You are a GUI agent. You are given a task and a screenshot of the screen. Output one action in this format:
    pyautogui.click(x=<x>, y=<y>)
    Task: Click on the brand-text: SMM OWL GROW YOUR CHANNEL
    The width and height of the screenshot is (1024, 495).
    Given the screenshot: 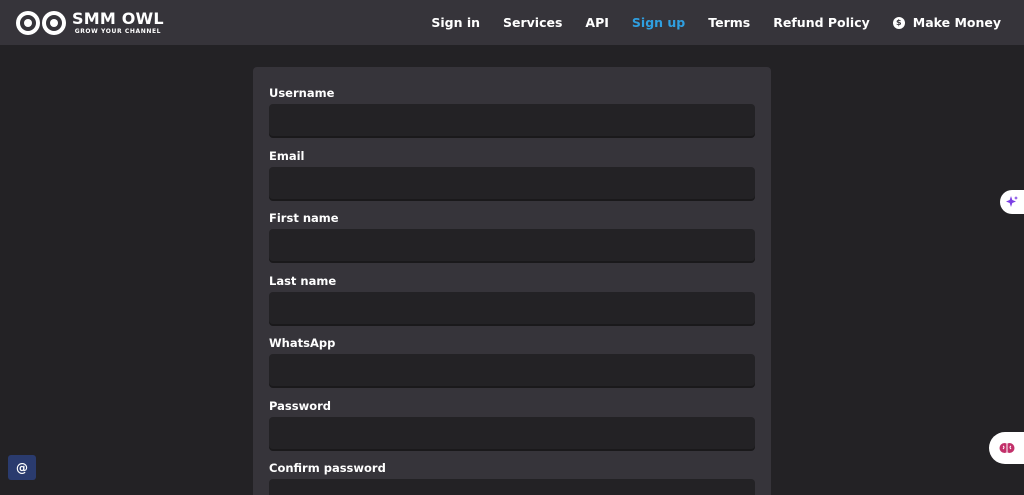 What is the action you would take?
    pyautogui.click(x=118, y=22)
    